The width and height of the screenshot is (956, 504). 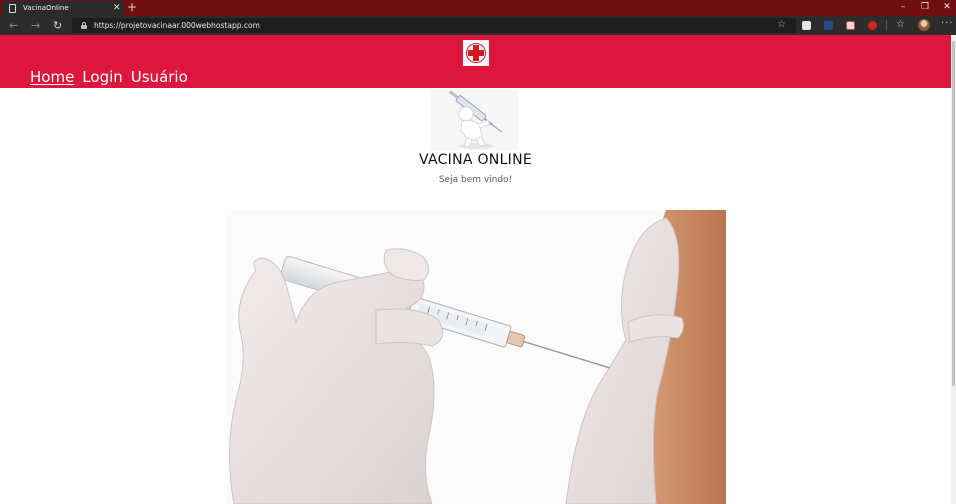 I want to click on page-scrollbar, so click(x=953, y=269).